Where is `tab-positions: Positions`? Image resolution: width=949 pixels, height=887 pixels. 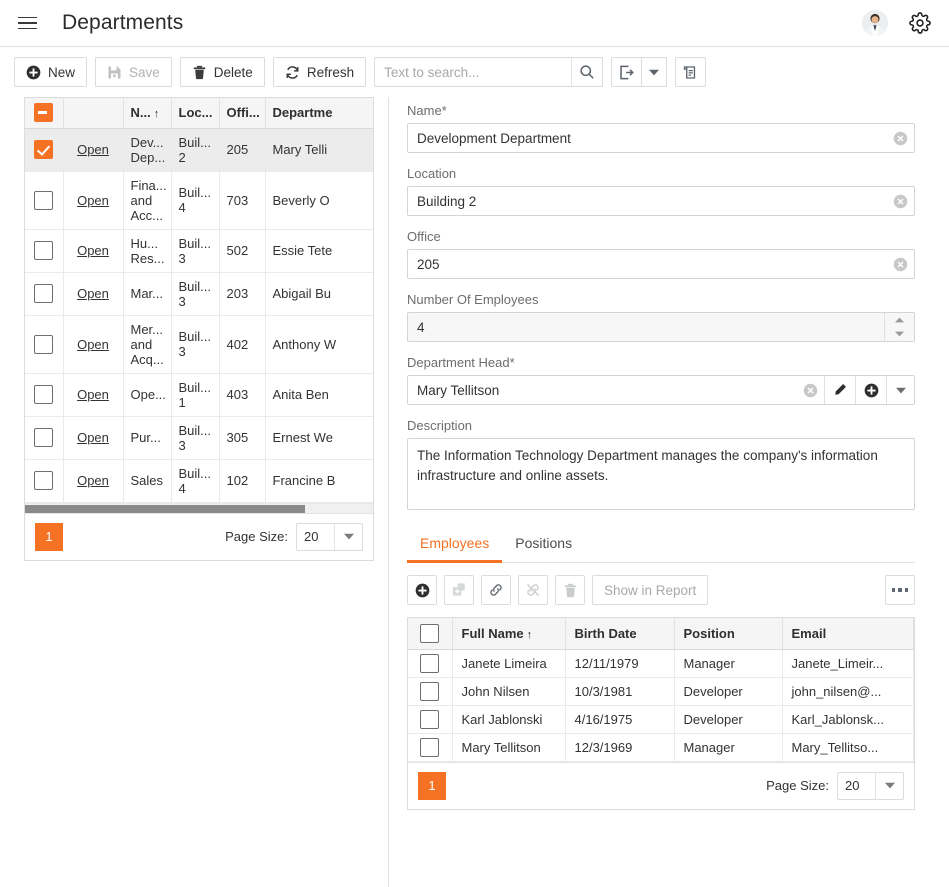 tab-positions: Positions is located at coordinates (543, 545).